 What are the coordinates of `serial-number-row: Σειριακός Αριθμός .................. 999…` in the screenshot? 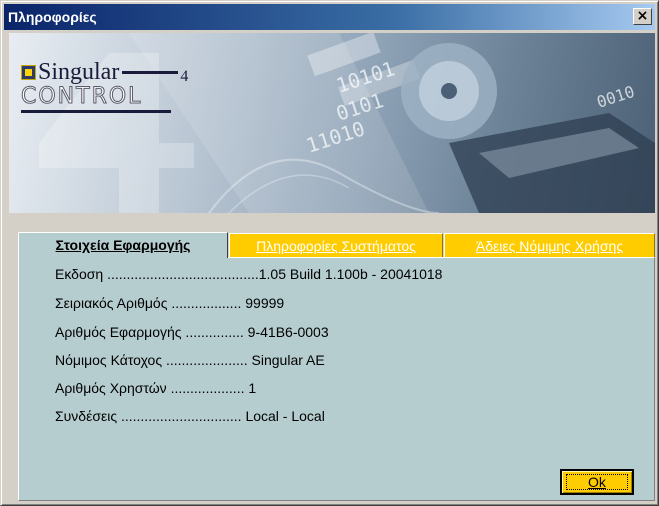 It's located at (170, 303).